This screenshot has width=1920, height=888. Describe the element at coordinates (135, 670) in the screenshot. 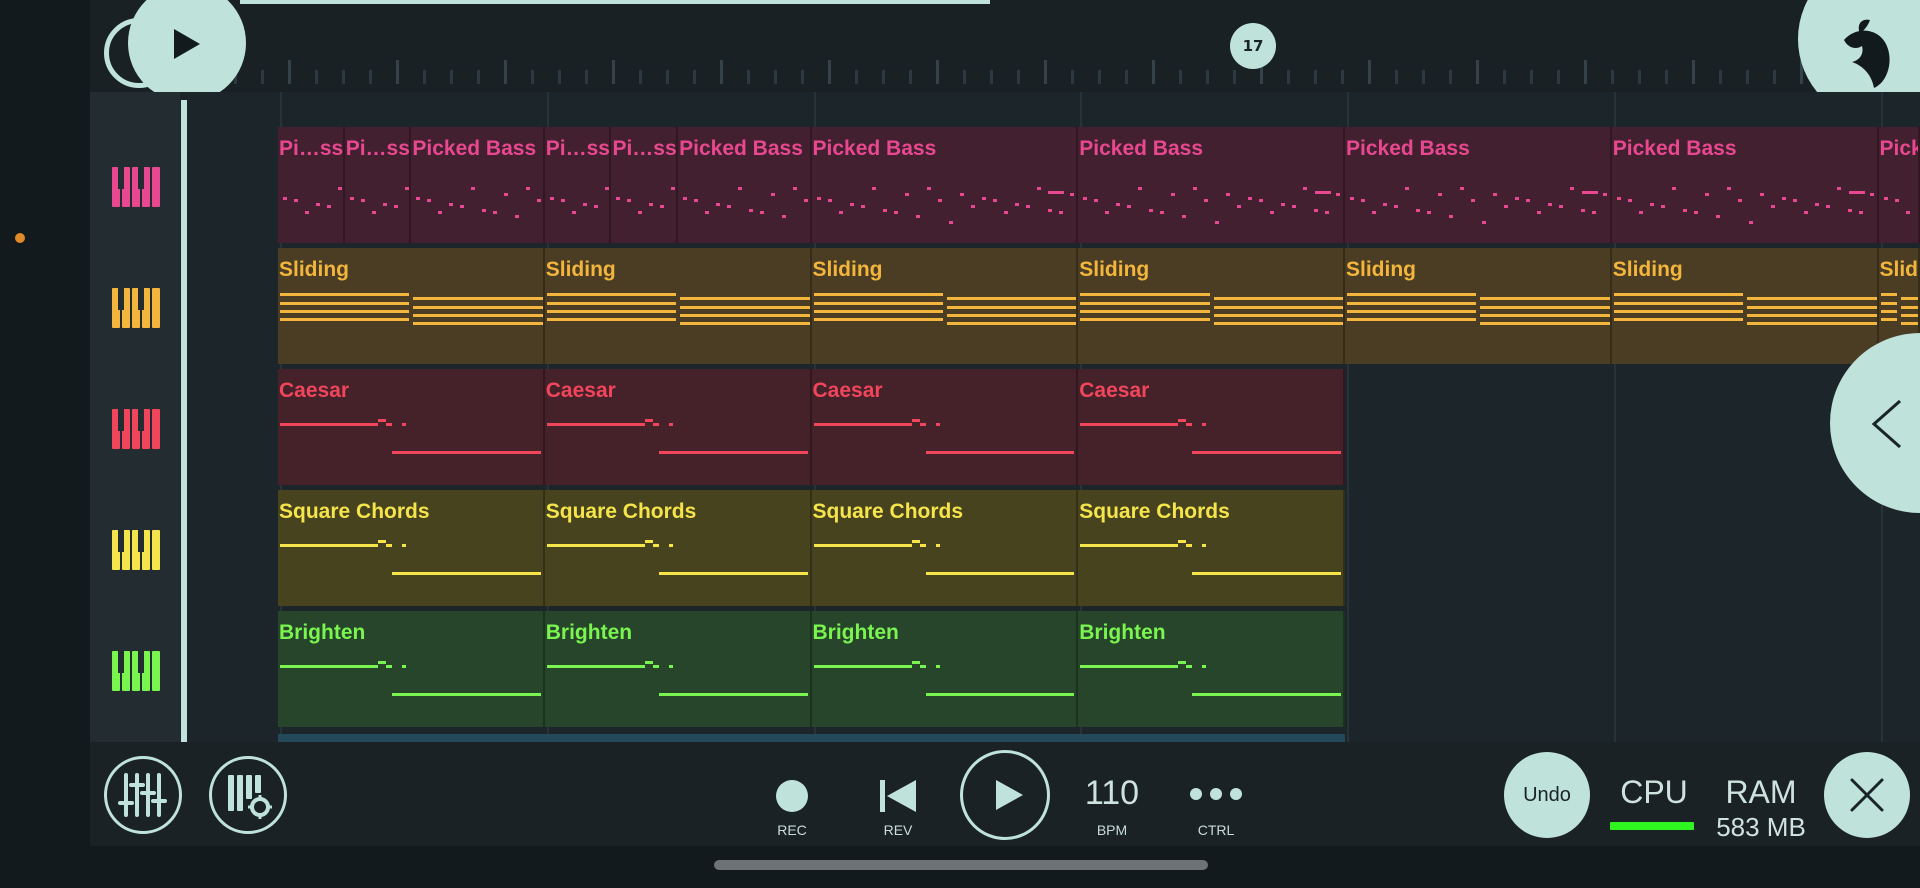

I see `track-header-brighten` at that location.